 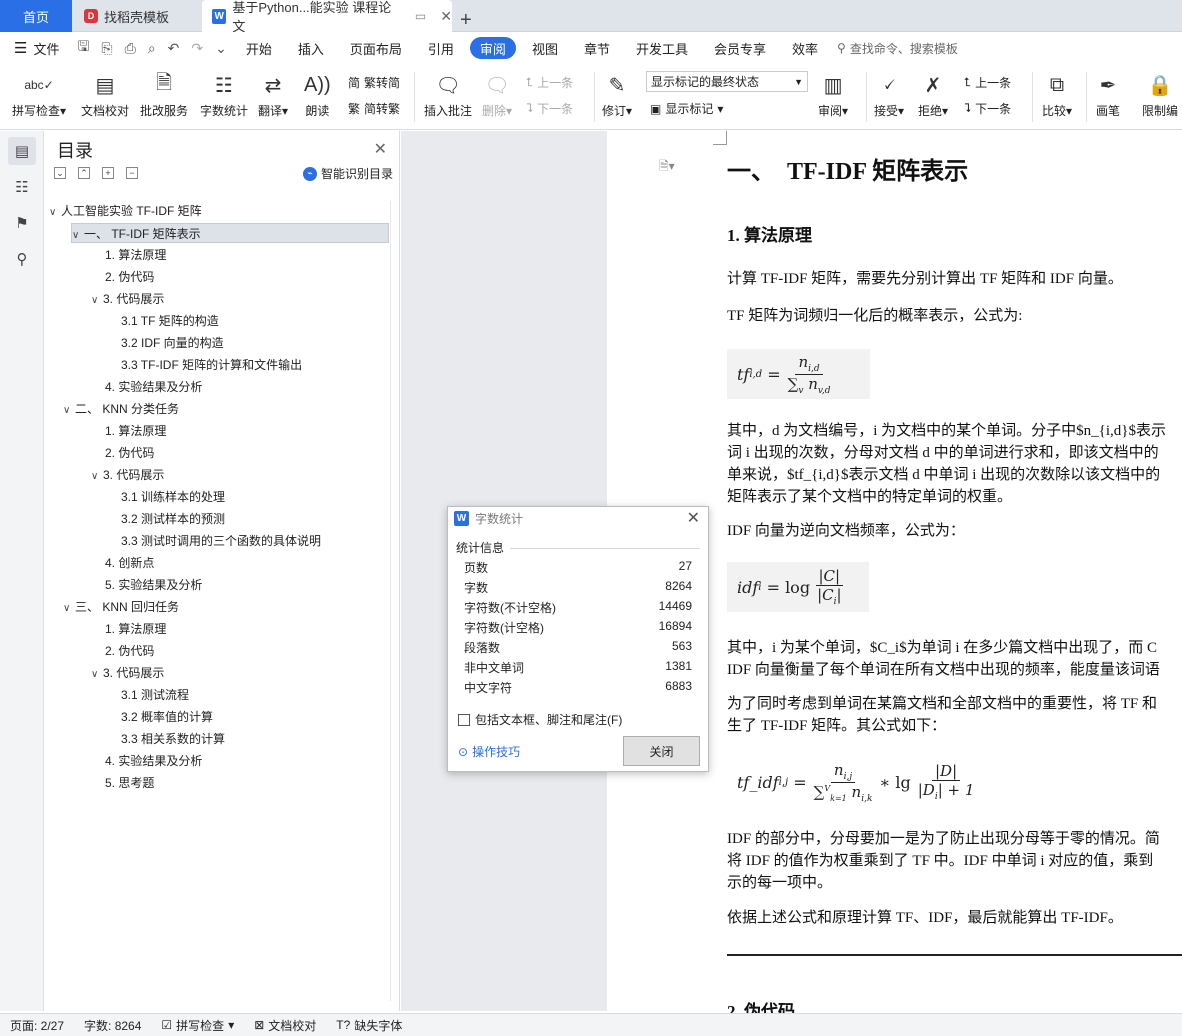 I want to click on toc-item: 5. 实验结果及分析, so click(x=153, y=585).